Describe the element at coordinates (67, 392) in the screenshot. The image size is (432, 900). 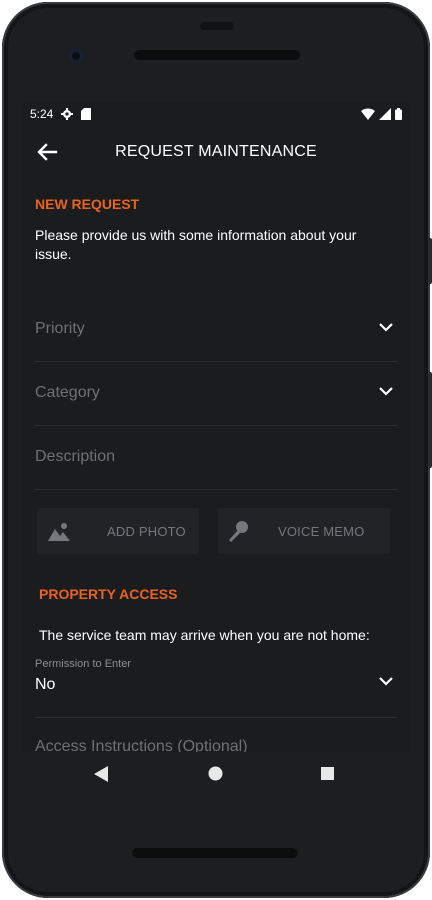
I see `category-placeholder: Category` at that location.